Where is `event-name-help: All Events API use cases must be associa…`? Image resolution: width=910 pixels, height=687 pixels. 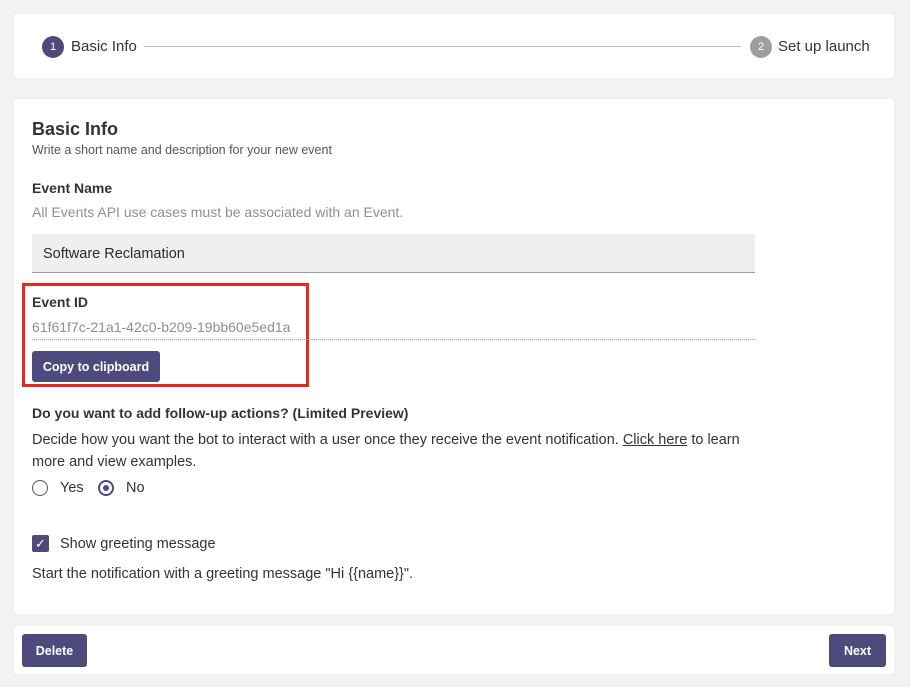 event-name-help: All Events API use cases must be associa… is located at coordinates (218, 212).